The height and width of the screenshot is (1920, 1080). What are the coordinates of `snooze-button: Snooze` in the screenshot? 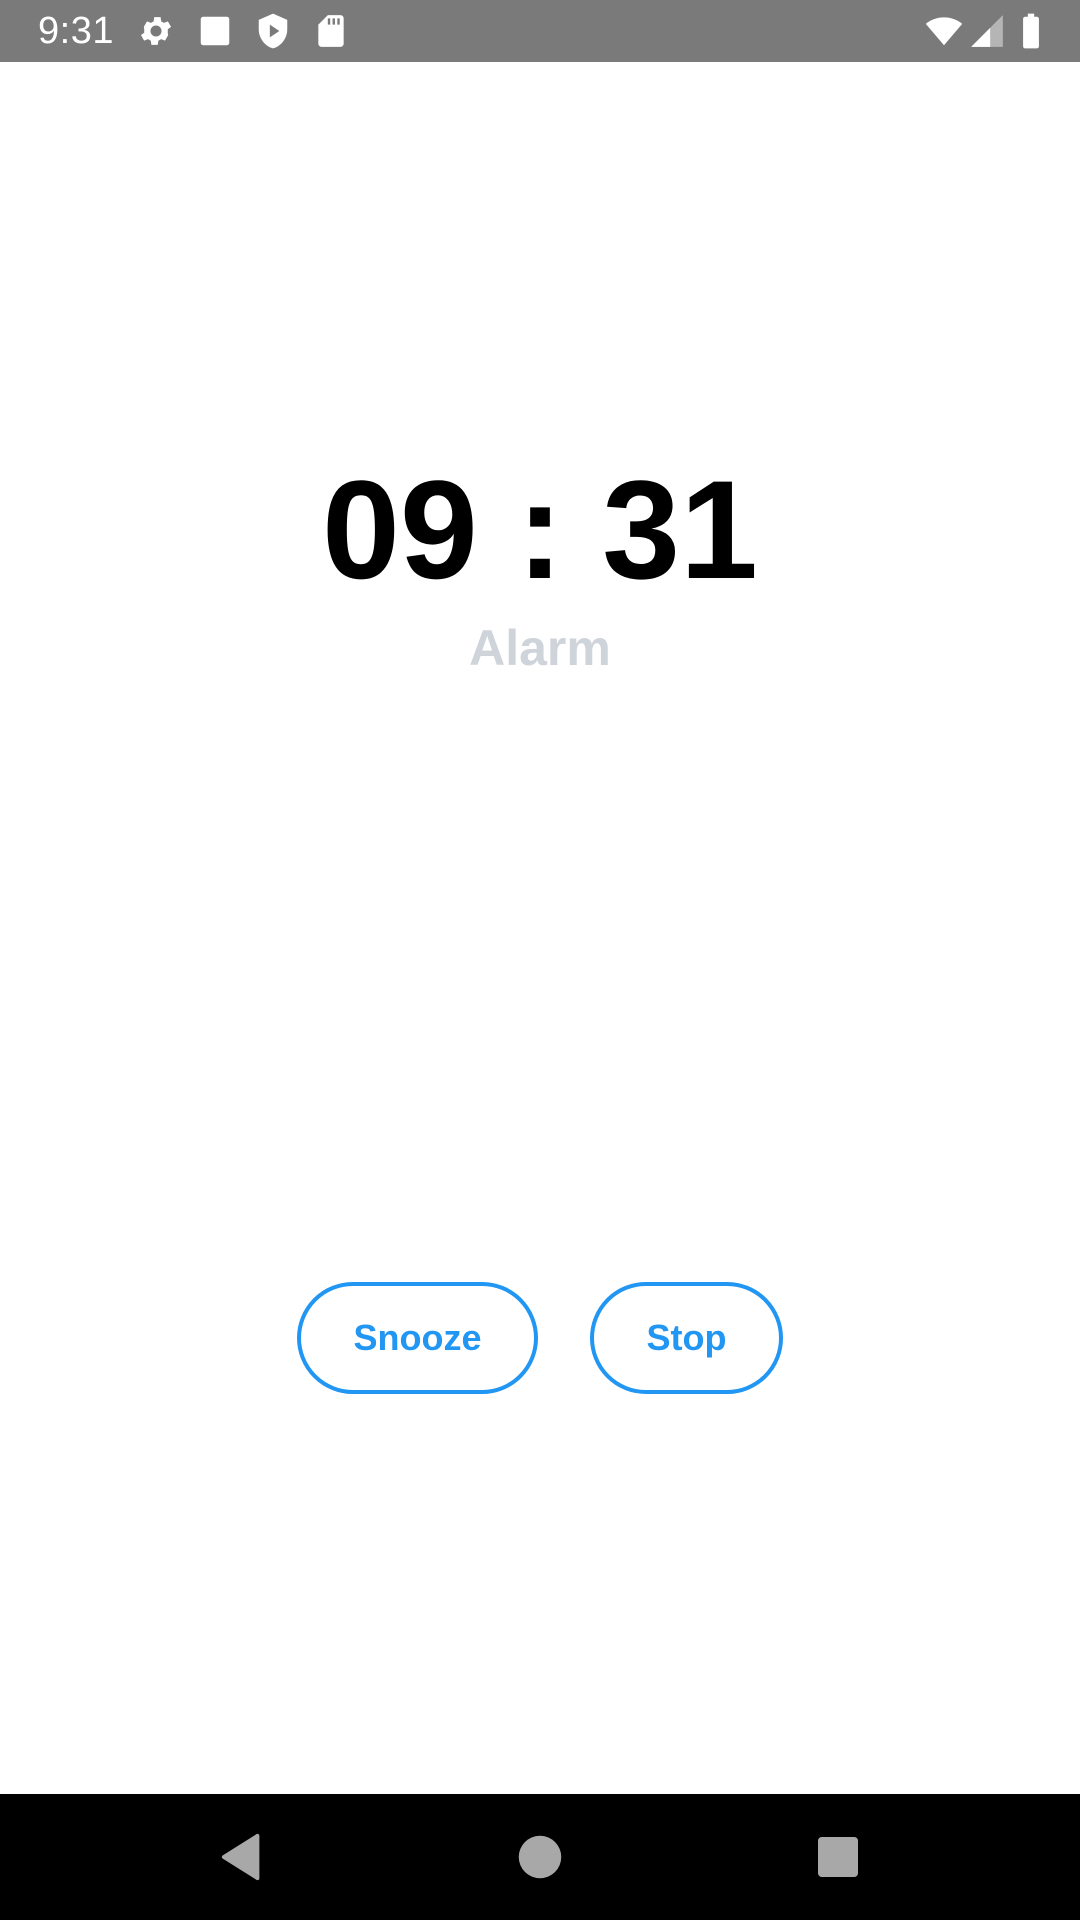 It's located at (417, 1338).